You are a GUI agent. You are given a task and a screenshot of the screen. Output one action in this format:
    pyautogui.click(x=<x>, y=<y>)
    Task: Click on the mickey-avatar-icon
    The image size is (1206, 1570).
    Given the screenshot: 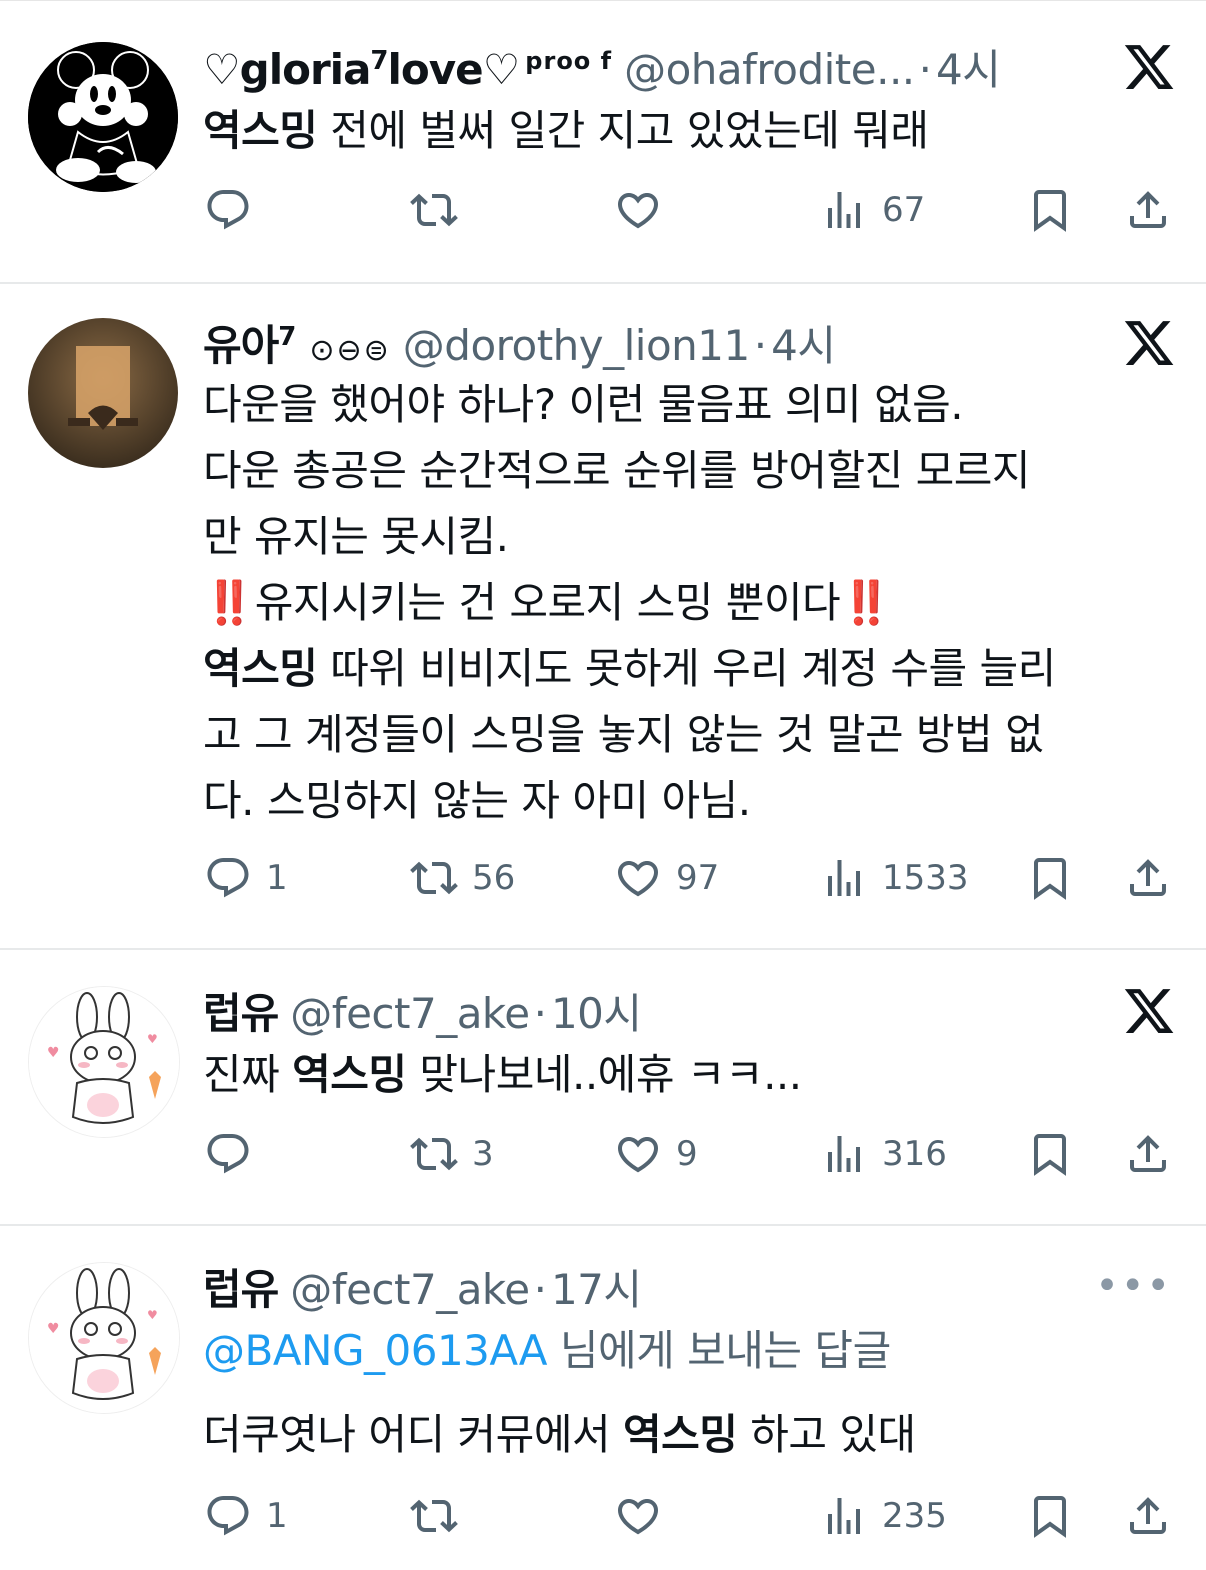 What is the action you would take?
    pyautogui.click(x=103, y=117)
    